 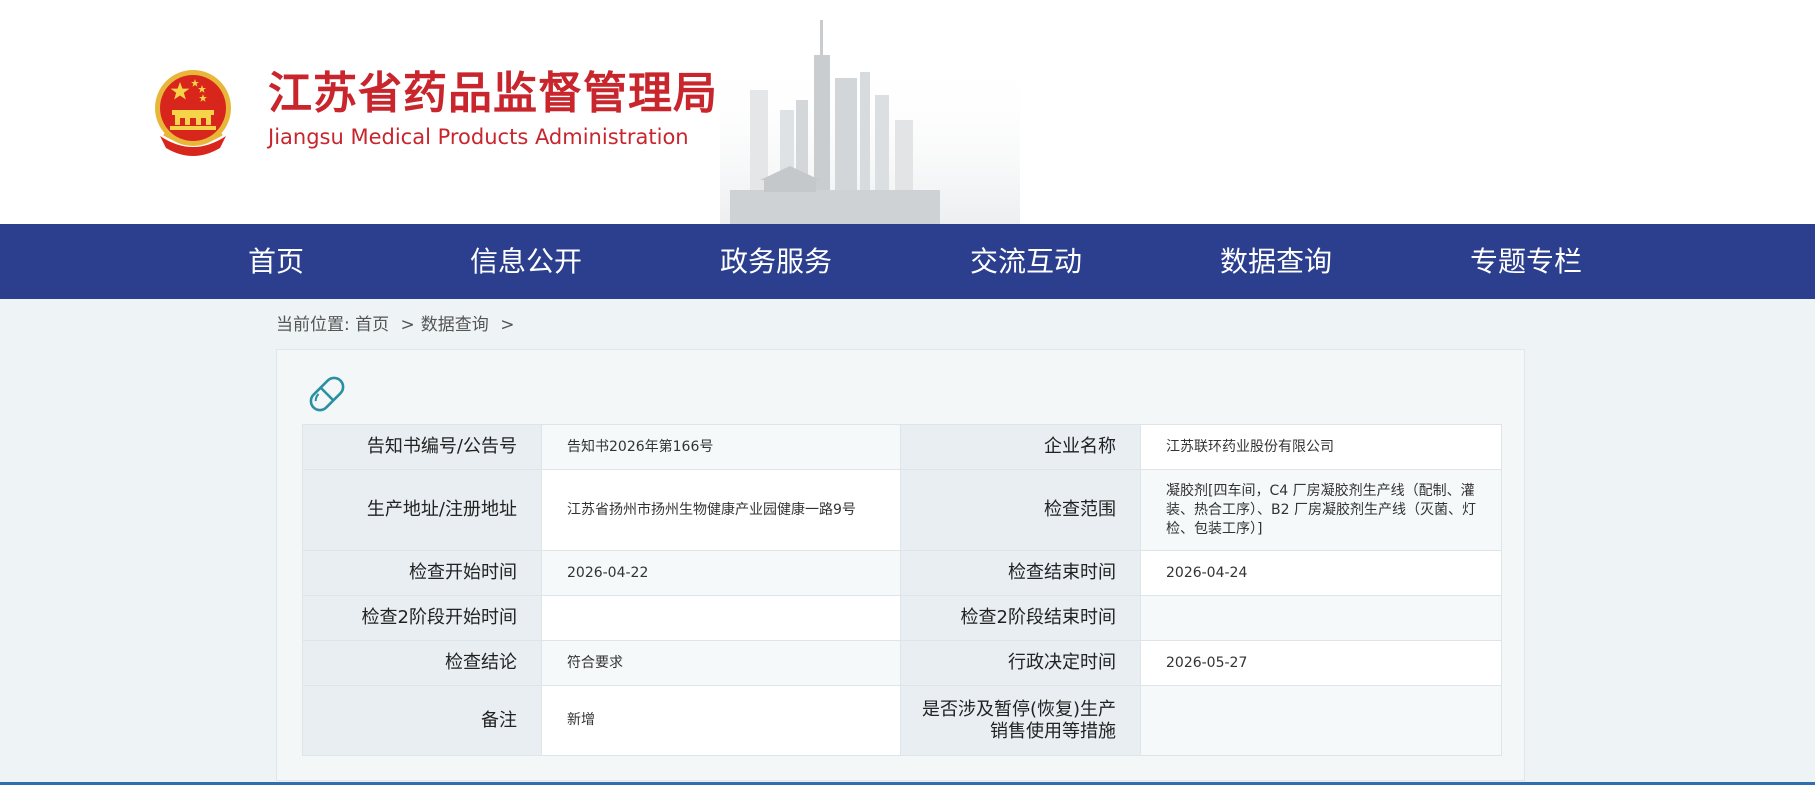 I want to click on suspension-measures-value, so click(x=1321, y=720).